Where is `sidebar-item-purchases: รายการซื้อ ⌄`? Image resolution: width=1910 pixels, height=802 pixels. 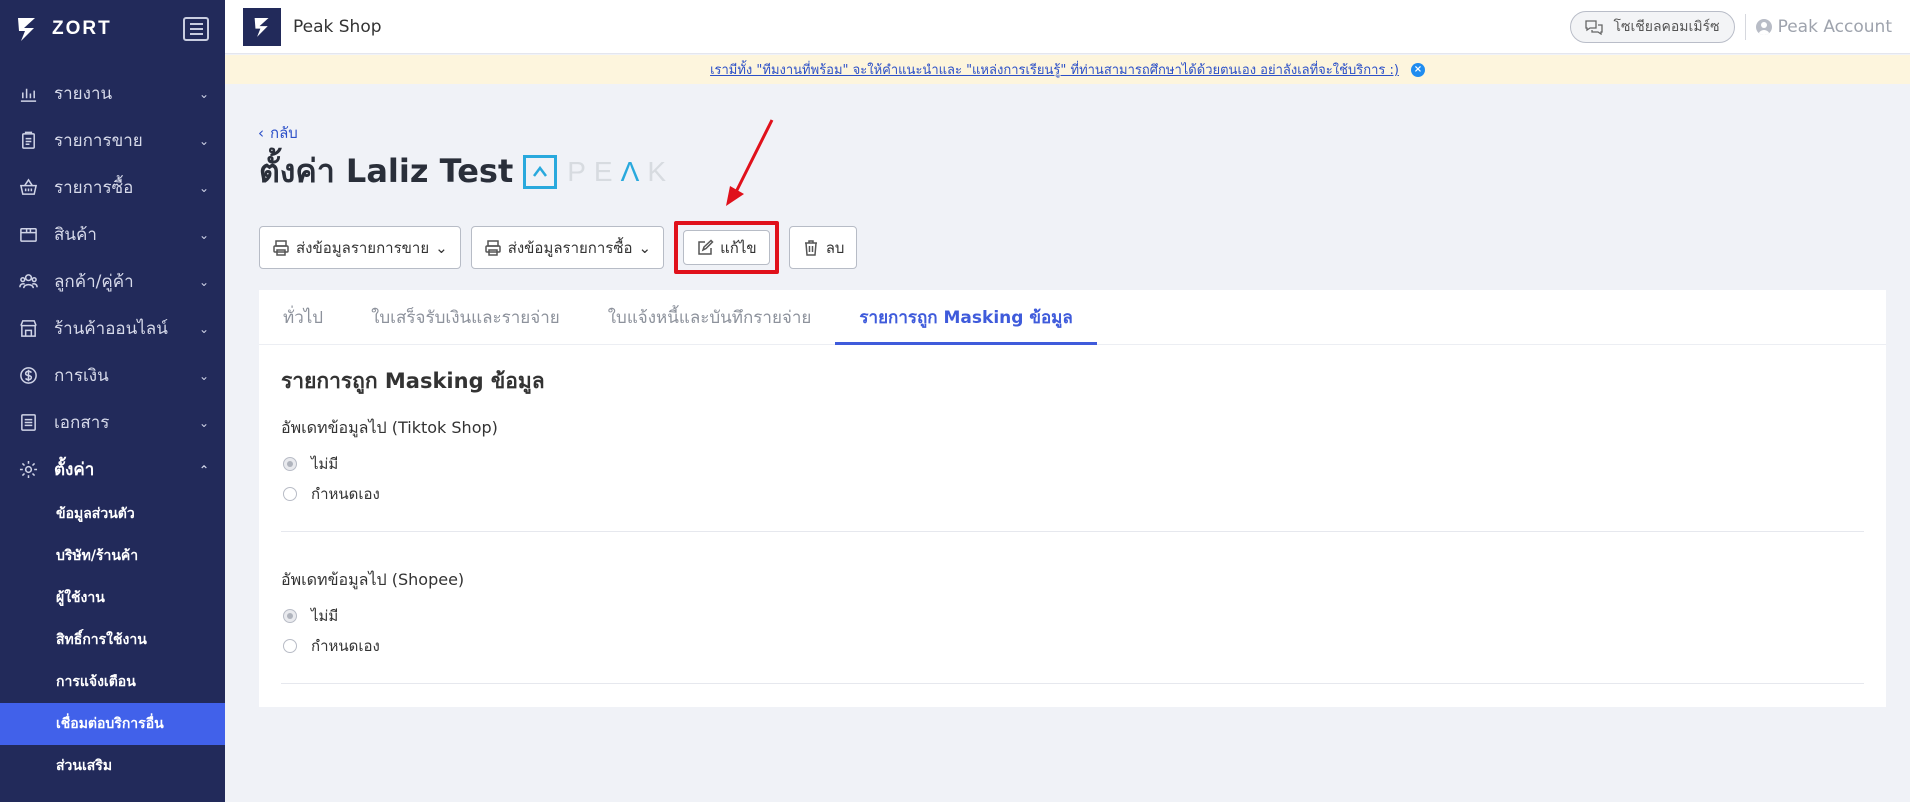 sidebar-item-purchases: รายการซื้อ ⌄ is located at coordinates (112, 187).